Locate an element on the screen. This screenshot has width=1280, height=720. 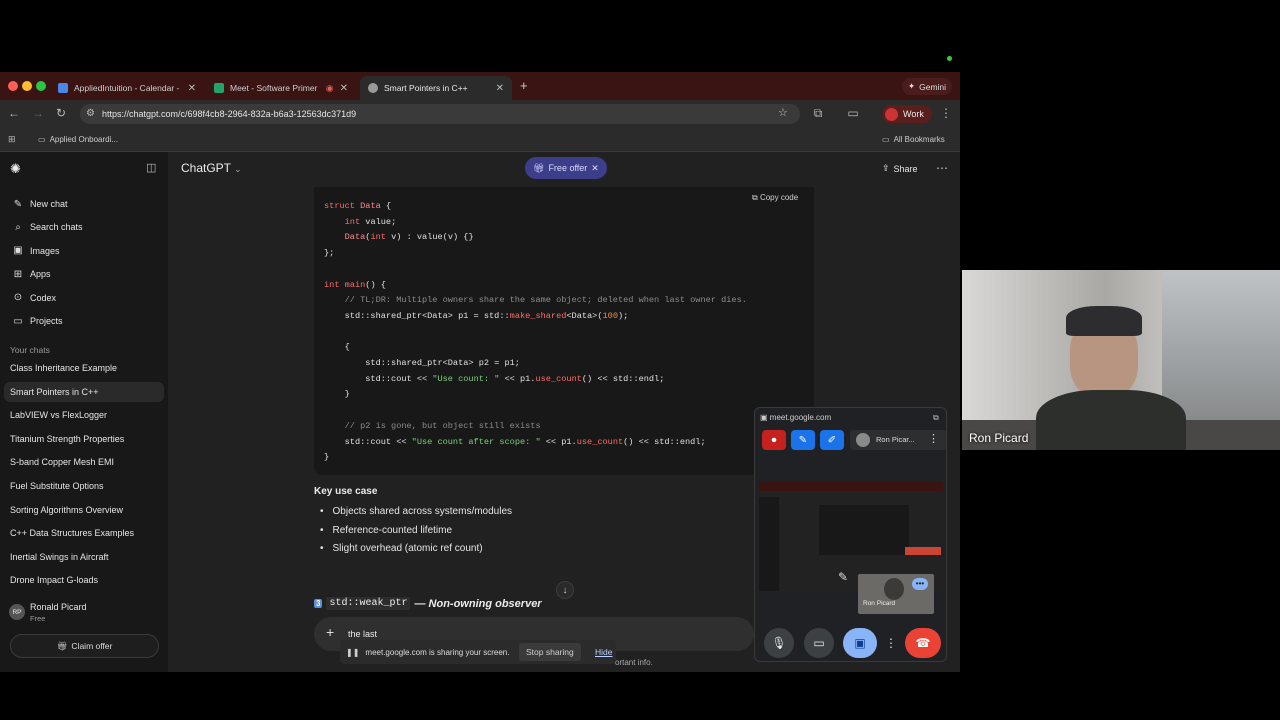
your-chats-heading: Your chats is located at coordinates (30, 350).